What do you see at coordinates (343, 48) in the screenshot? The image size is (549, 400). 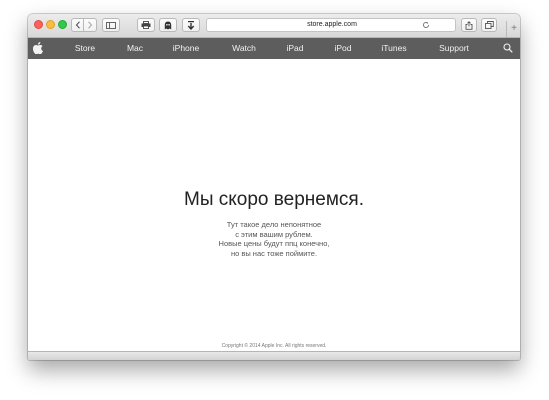 I see `nav-ipod: iPod` at bounding box center [343, 48].